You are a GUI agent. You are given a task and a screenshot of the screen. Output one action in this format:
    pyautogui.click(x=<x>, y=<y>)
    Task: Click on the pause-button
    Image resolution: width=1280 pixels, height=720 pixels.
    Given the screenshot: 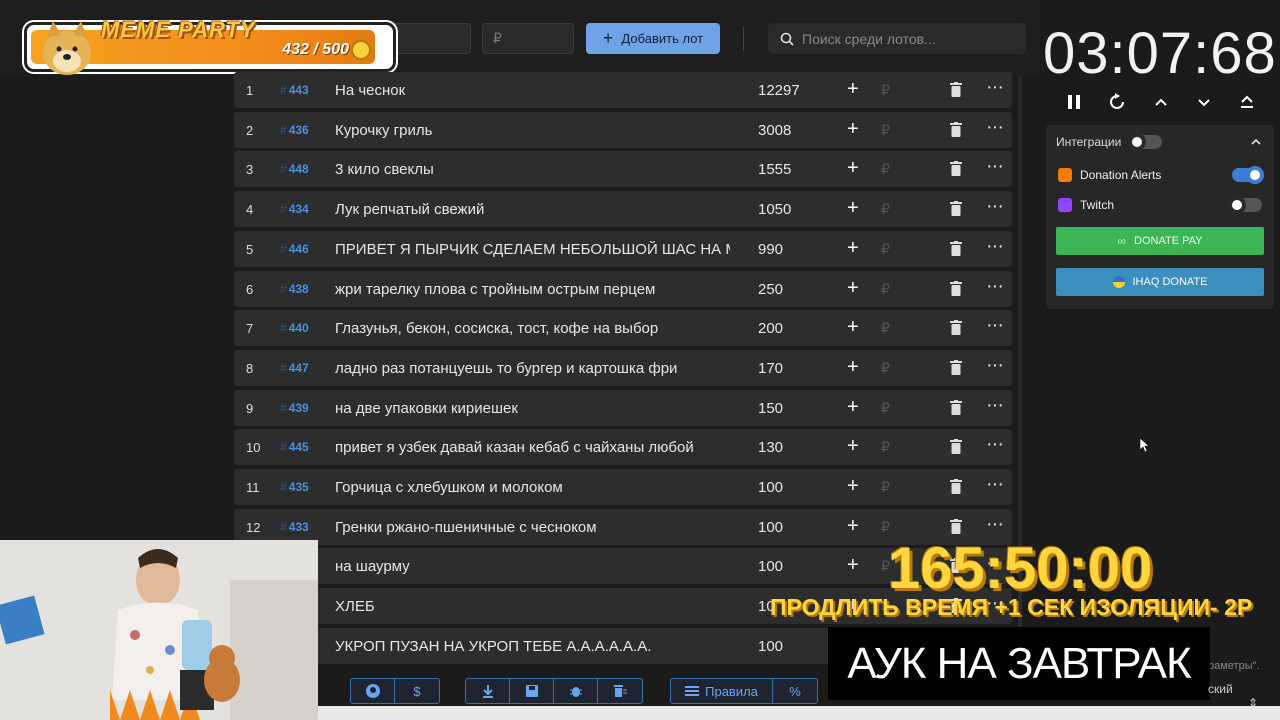 What is the action you would take?
    pyautogui.click(x=1074, y=104)
    